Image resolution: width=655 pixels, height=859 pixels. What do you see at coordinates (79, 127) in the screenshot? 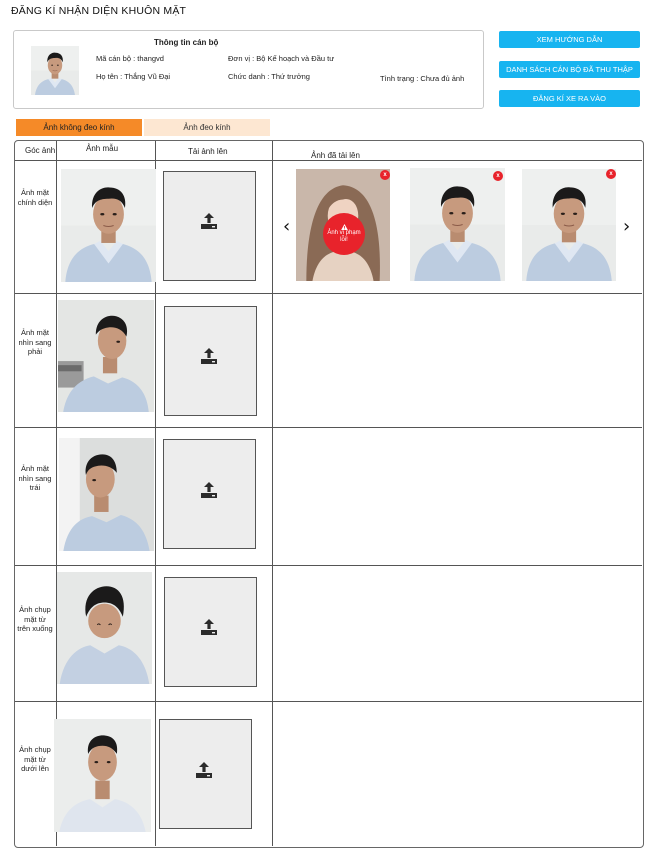
I see `tab-no-glasses: Ảnh không đeo kính` at bounding box center [79, 127].